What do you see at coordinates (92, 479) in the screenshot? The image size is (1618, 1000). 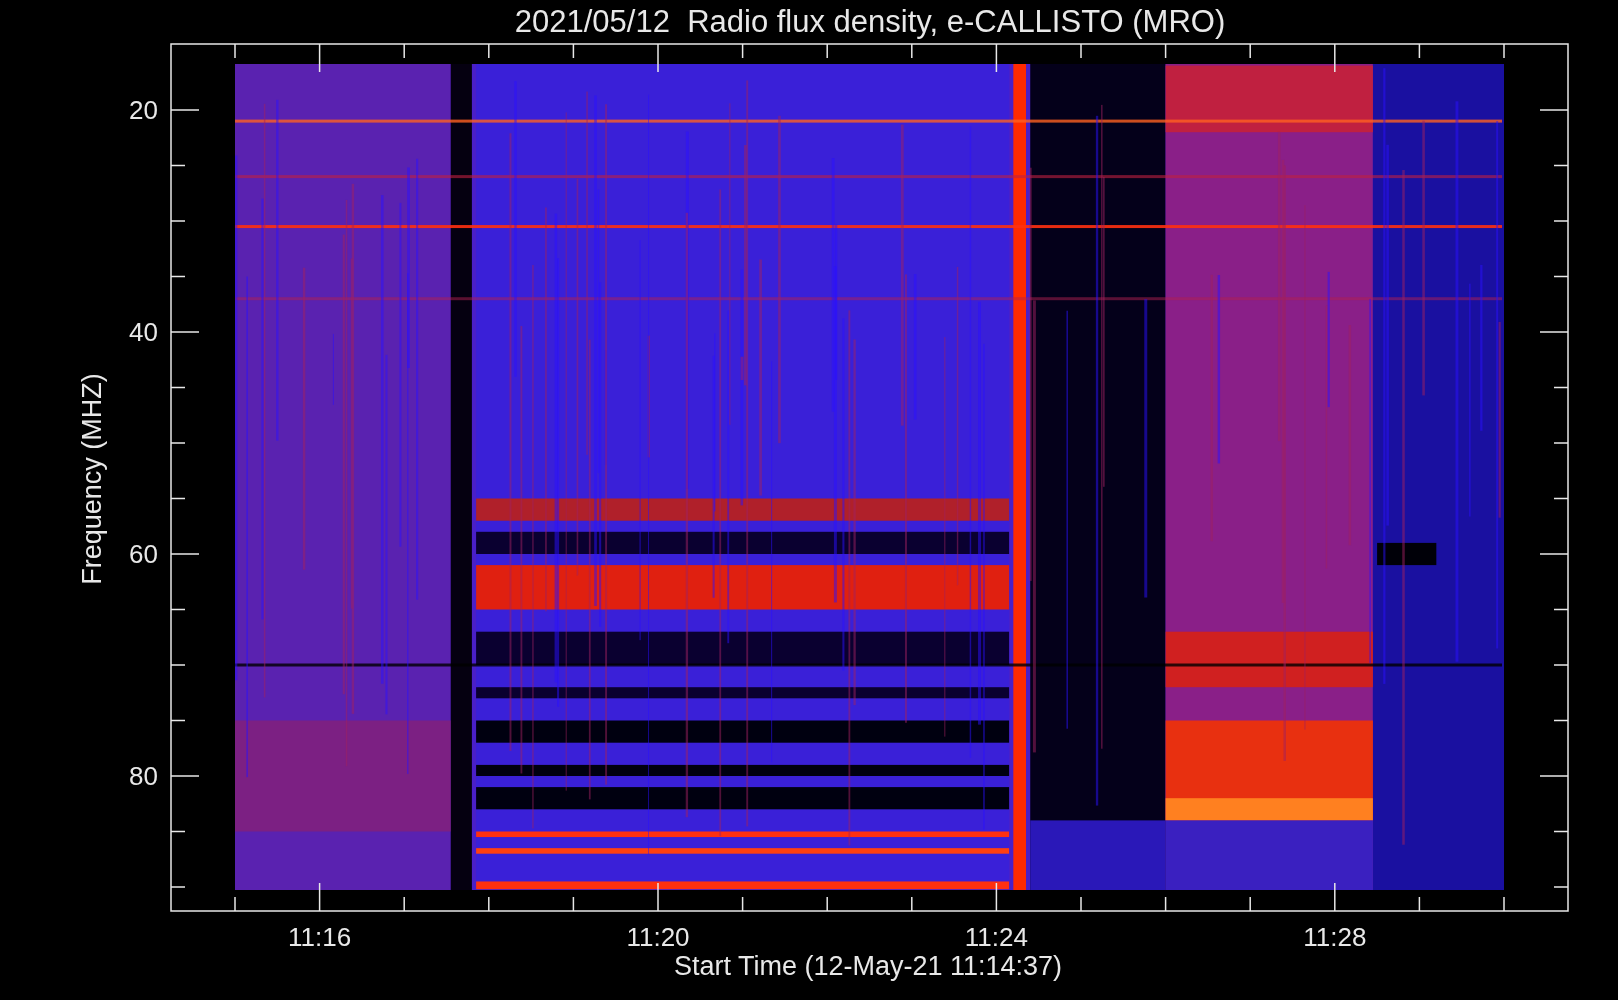 I see `y-axis-label: Frequency (MHZ)` at bounding box center [92, 479].